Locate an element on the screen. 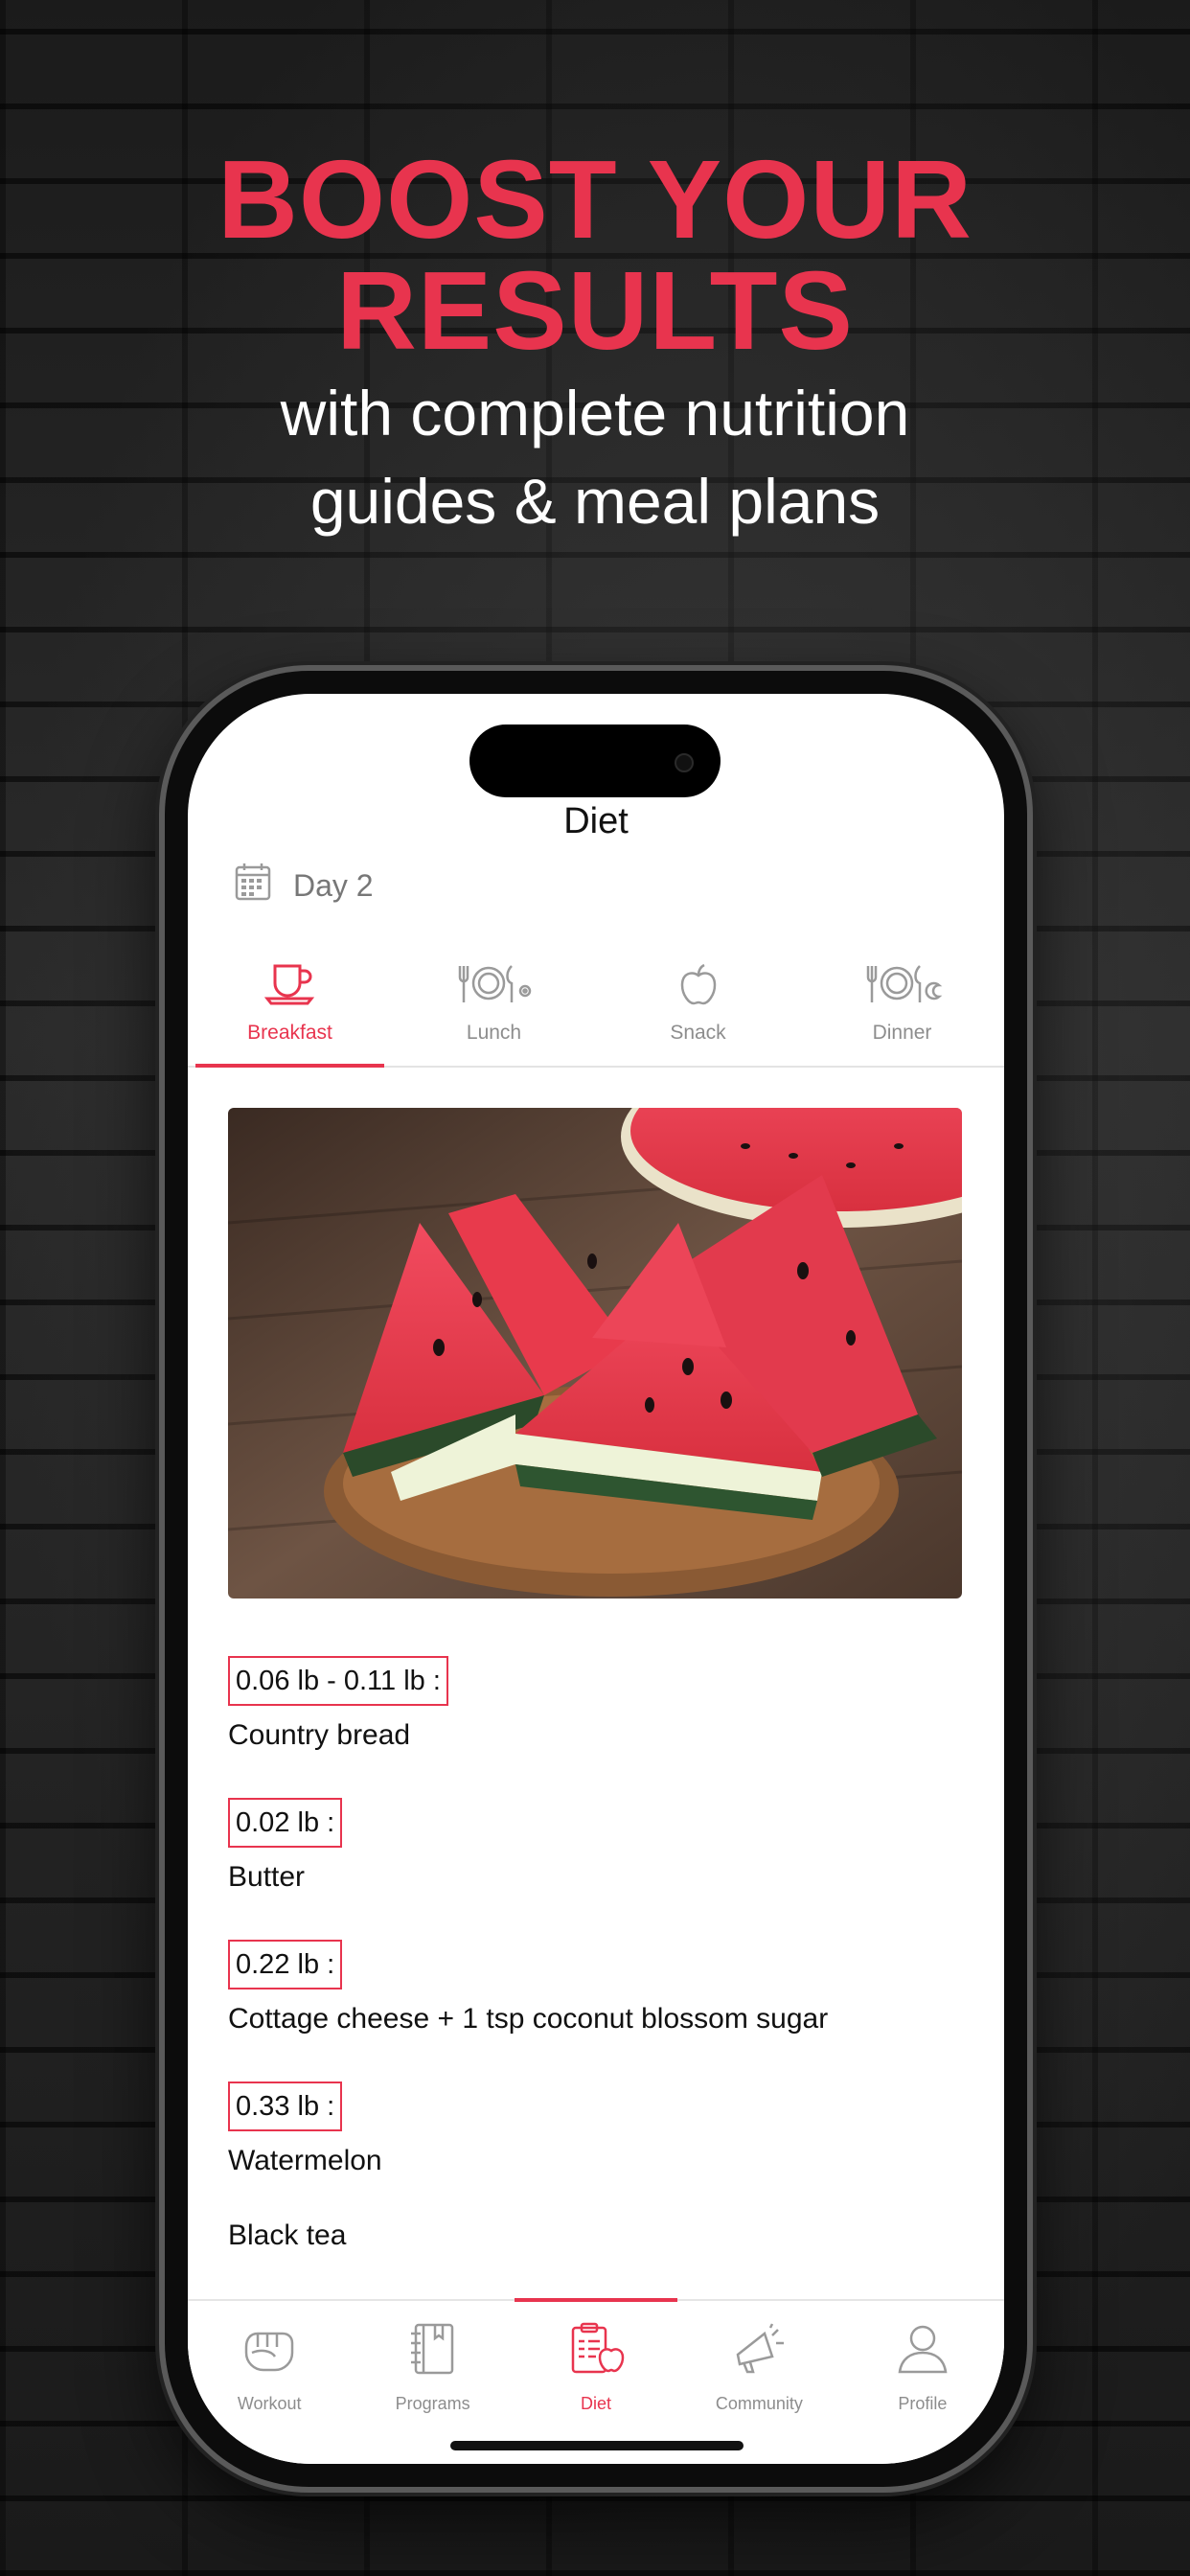 This screenshot has height=2576, width=1190. bottom-nav: Workout Programs Diet Community Profile is located at coordinates (596, 2381).